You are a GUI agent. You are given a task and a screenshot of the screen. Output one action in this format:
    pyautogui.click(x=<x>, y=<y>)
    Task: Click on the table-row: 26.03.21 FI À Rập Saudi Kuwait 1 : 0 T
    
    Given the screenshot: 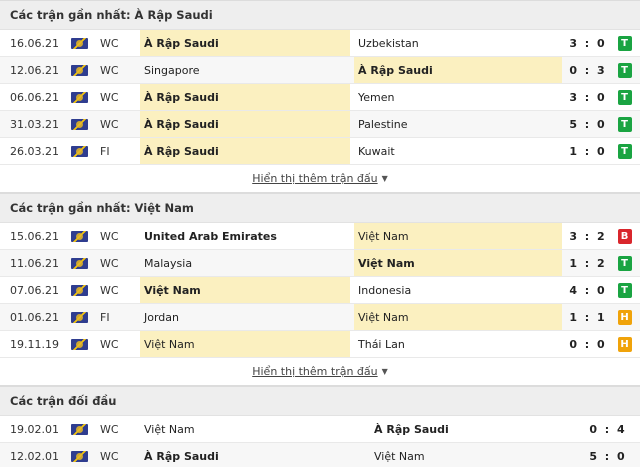 What is the action you would take?
    pyautogui.click(x=320, y=151)
    